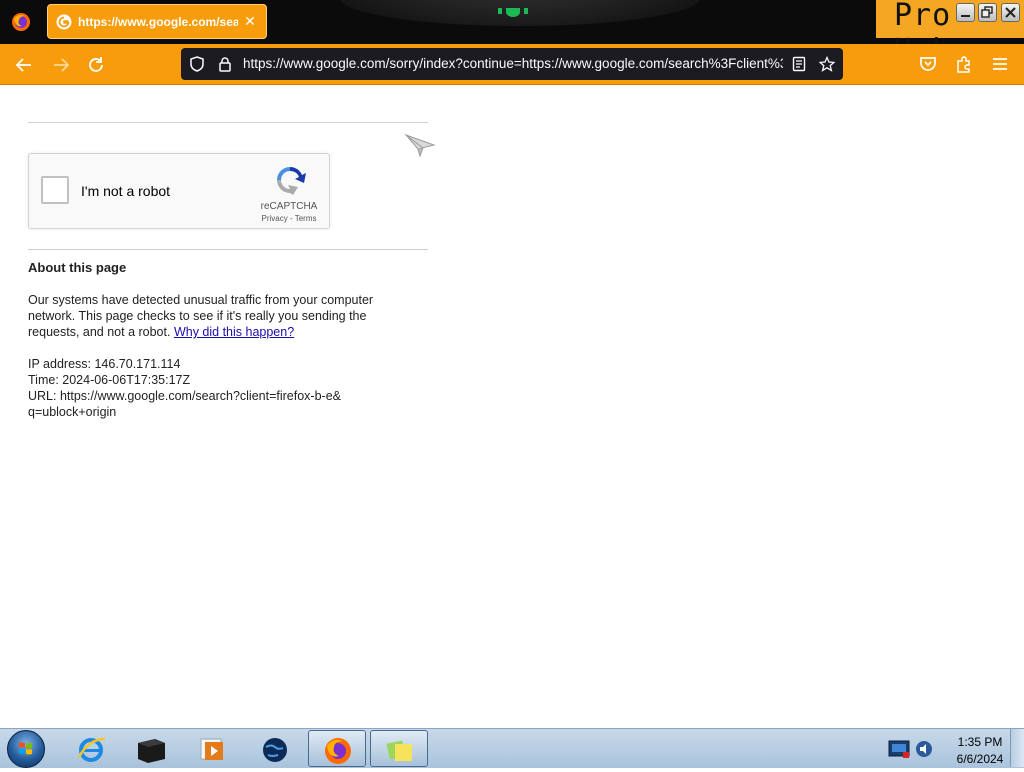 The height and width of the screenshot is (772, 1024). Describe the element at coordinates (228, 249) in the screenshot. I see `divider-bottom` at that location.